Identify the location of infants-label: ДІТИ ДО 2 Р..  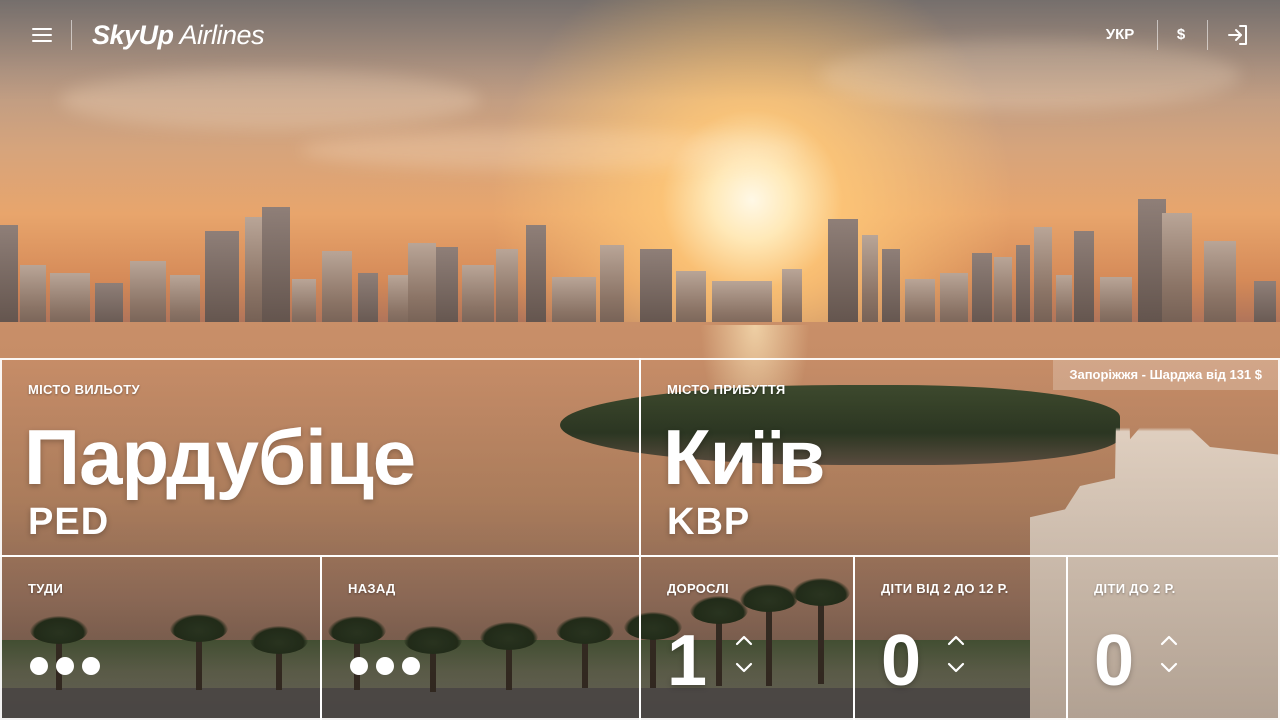
(1135, 588).